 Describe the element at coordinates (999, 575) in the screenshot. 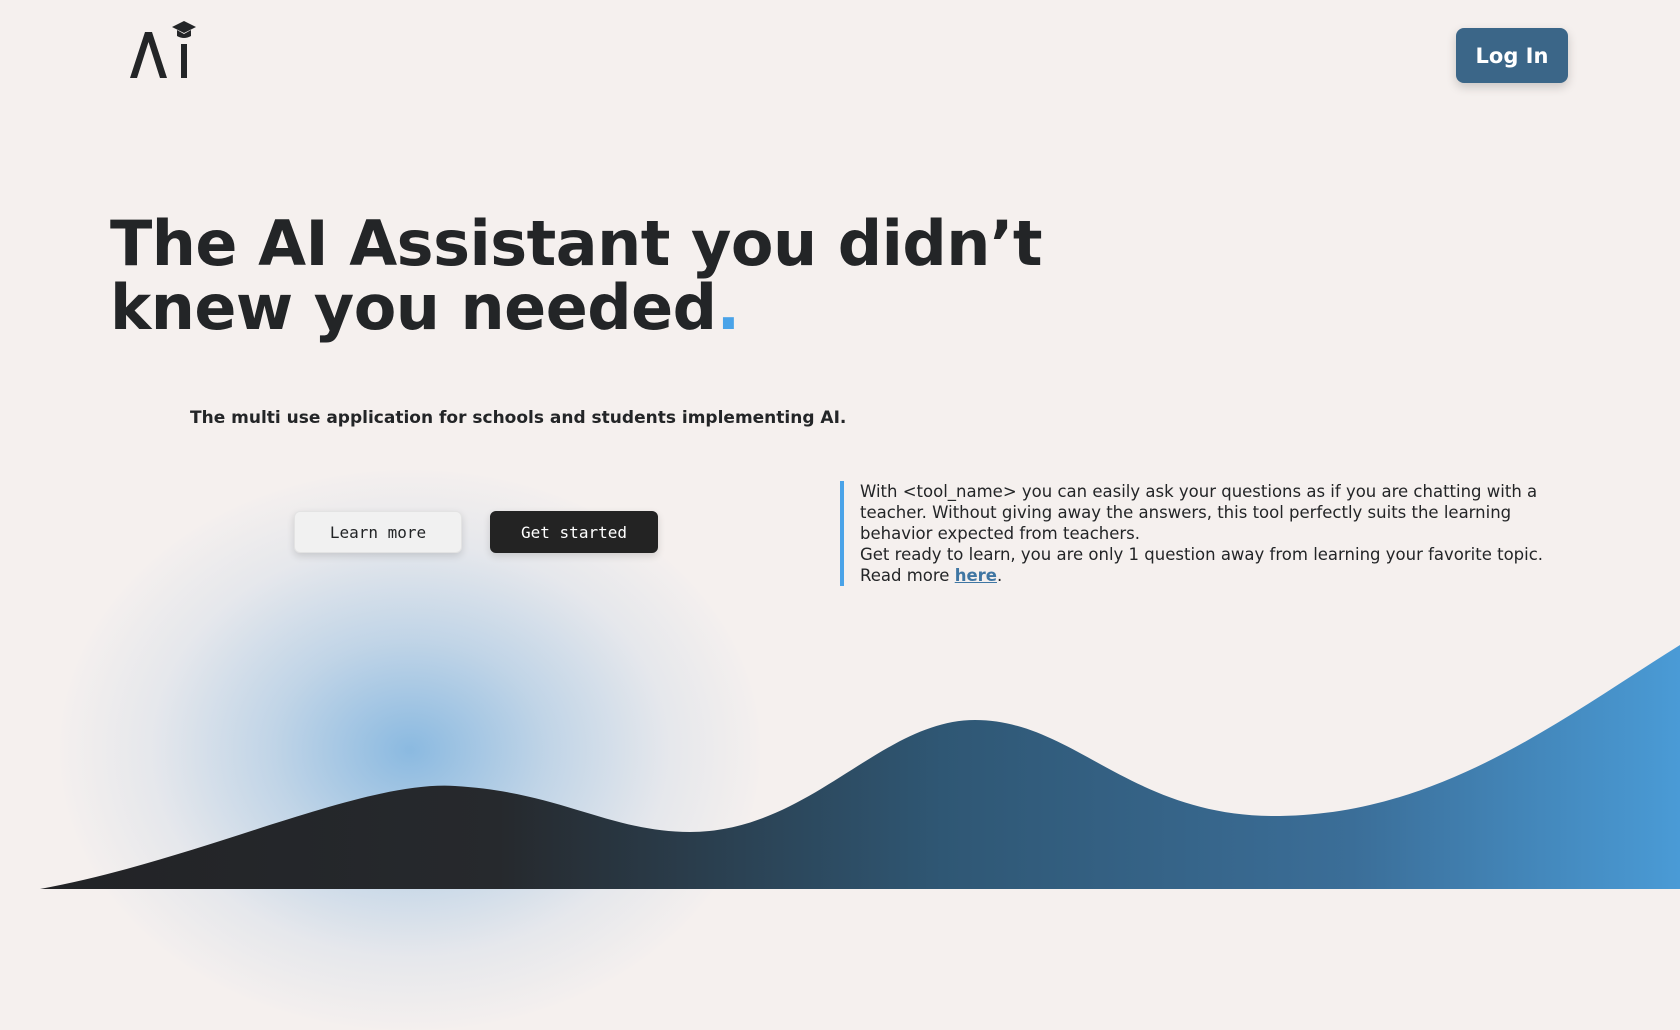

I see `read-more-suffix: .` at that location.